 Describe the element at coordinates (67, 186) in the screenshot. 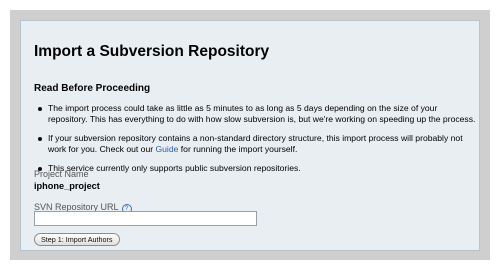

I see `project-name-value: iphone_project` at that location.